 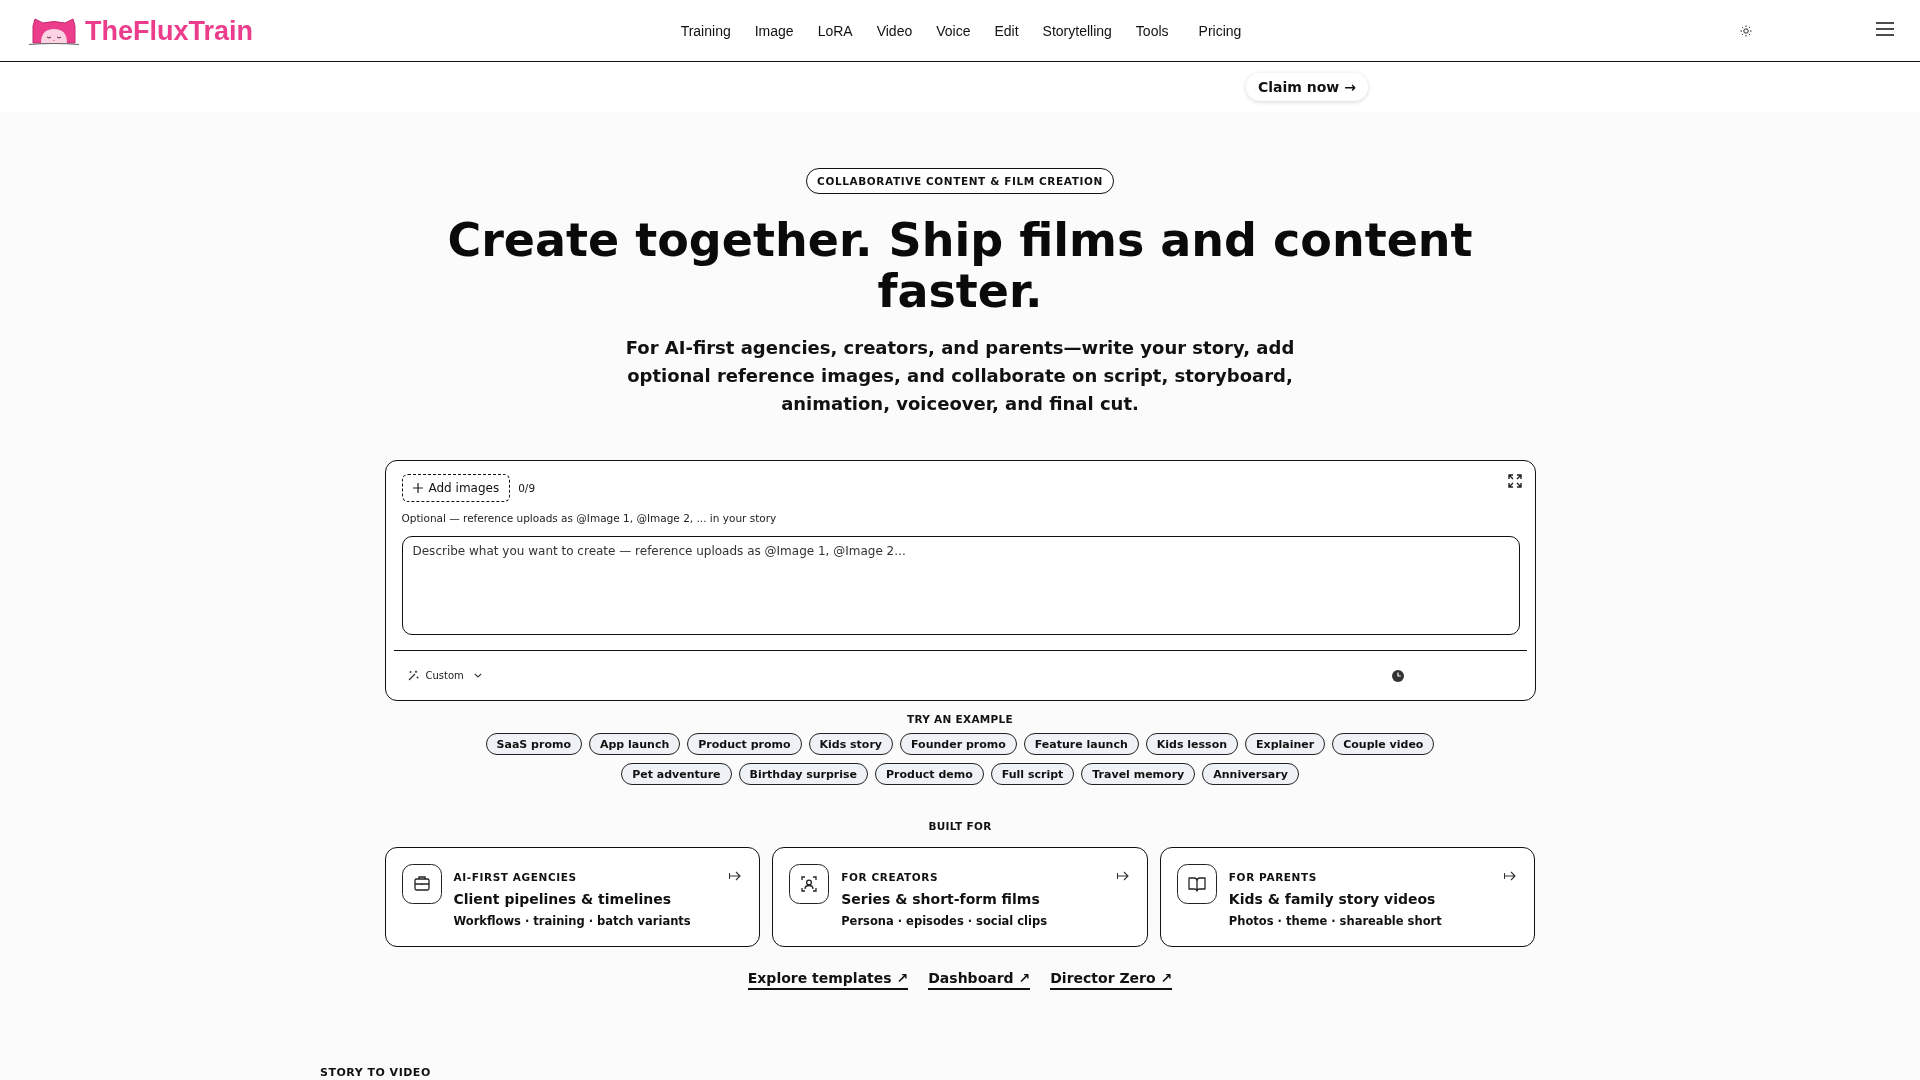 I want to click on expand-icon, so click(x=1514, y=481).